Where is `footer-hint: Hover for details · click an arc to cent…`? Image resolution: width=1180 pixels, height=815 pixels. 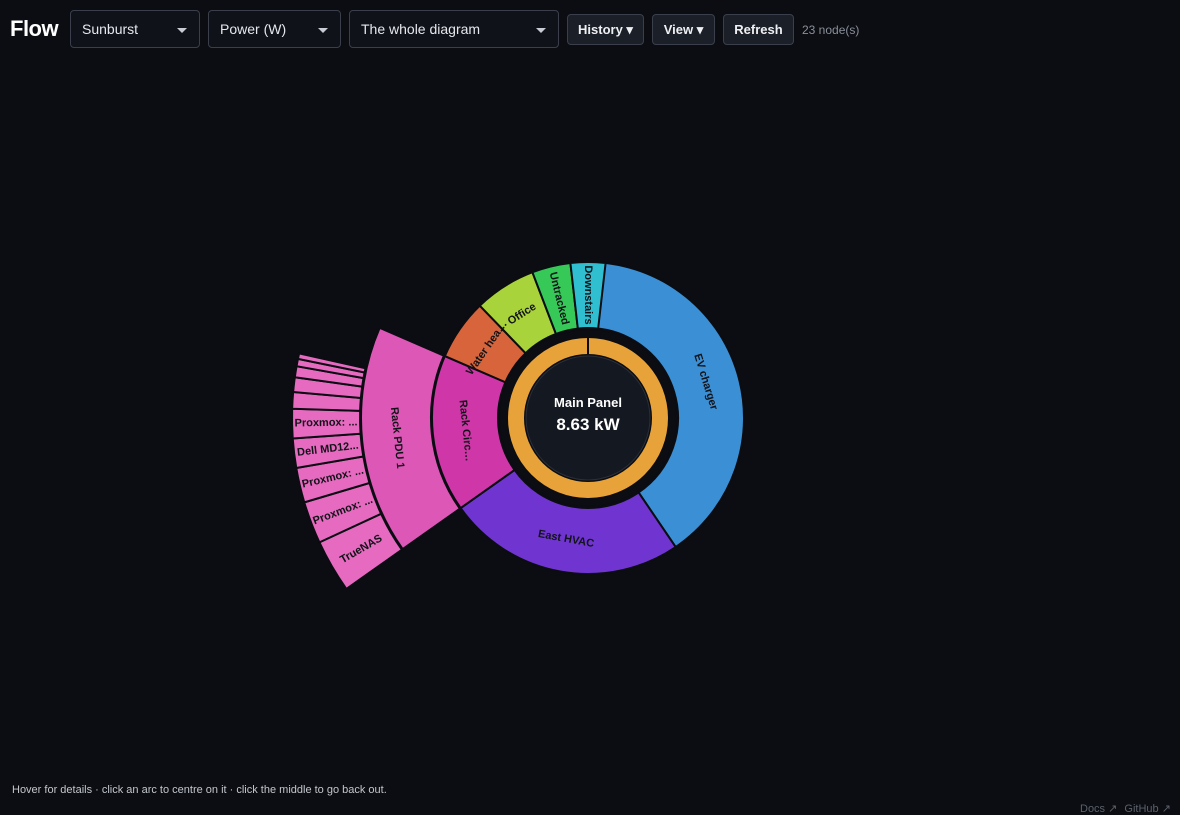 footer-hint: Hover for details · click an arc to cent… is located at coordinates (199, 790).